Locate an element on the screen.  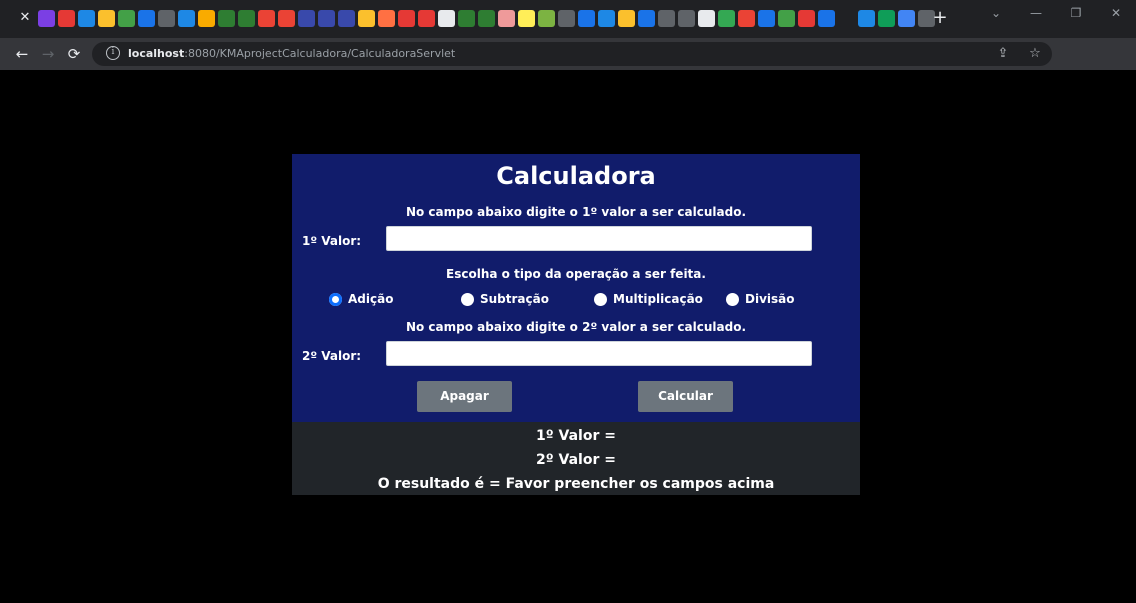
result-second-value: 2º Valor = is located at coordinates (576, 460).